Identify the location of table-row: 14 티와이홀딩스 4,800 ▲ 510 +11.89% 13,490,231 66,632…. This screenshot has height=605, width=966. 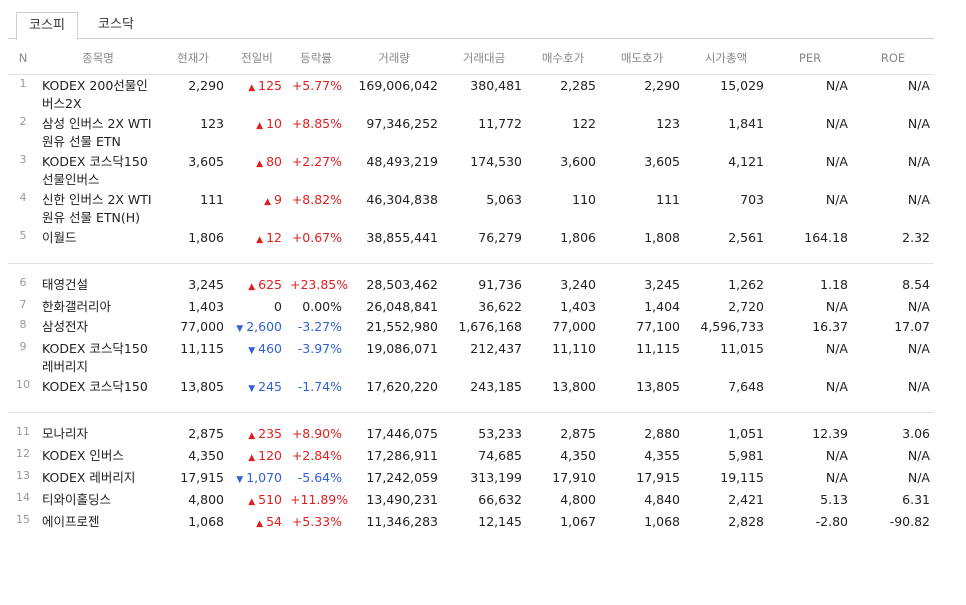
(471, 500).